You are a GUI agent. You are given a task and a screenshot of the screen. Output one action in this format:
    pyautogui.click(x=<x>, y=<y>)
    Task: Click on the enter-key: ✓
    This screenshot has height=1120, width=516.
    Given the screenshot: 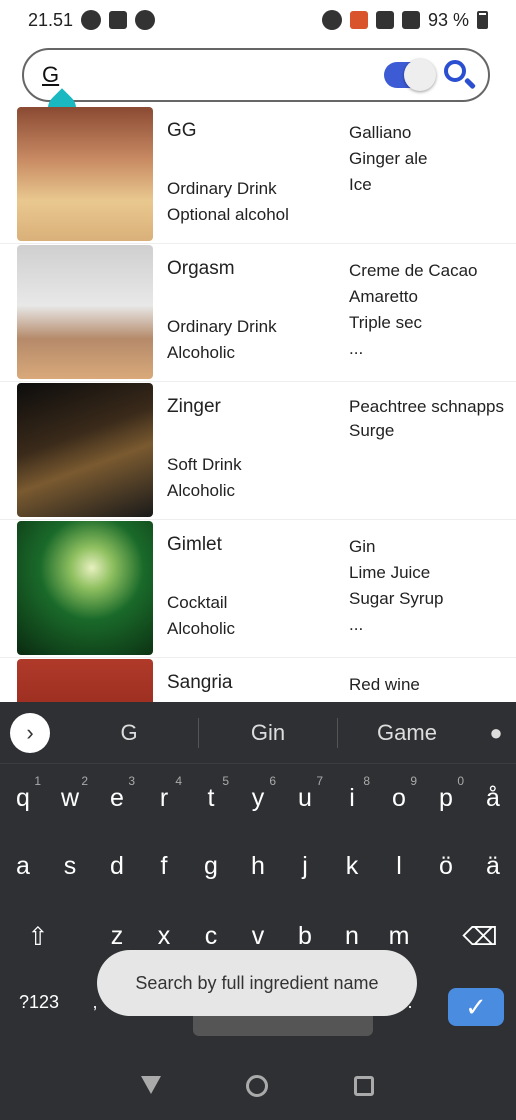 What is the action you would take?
    pyautogui.click(x=476, y=1007)
    